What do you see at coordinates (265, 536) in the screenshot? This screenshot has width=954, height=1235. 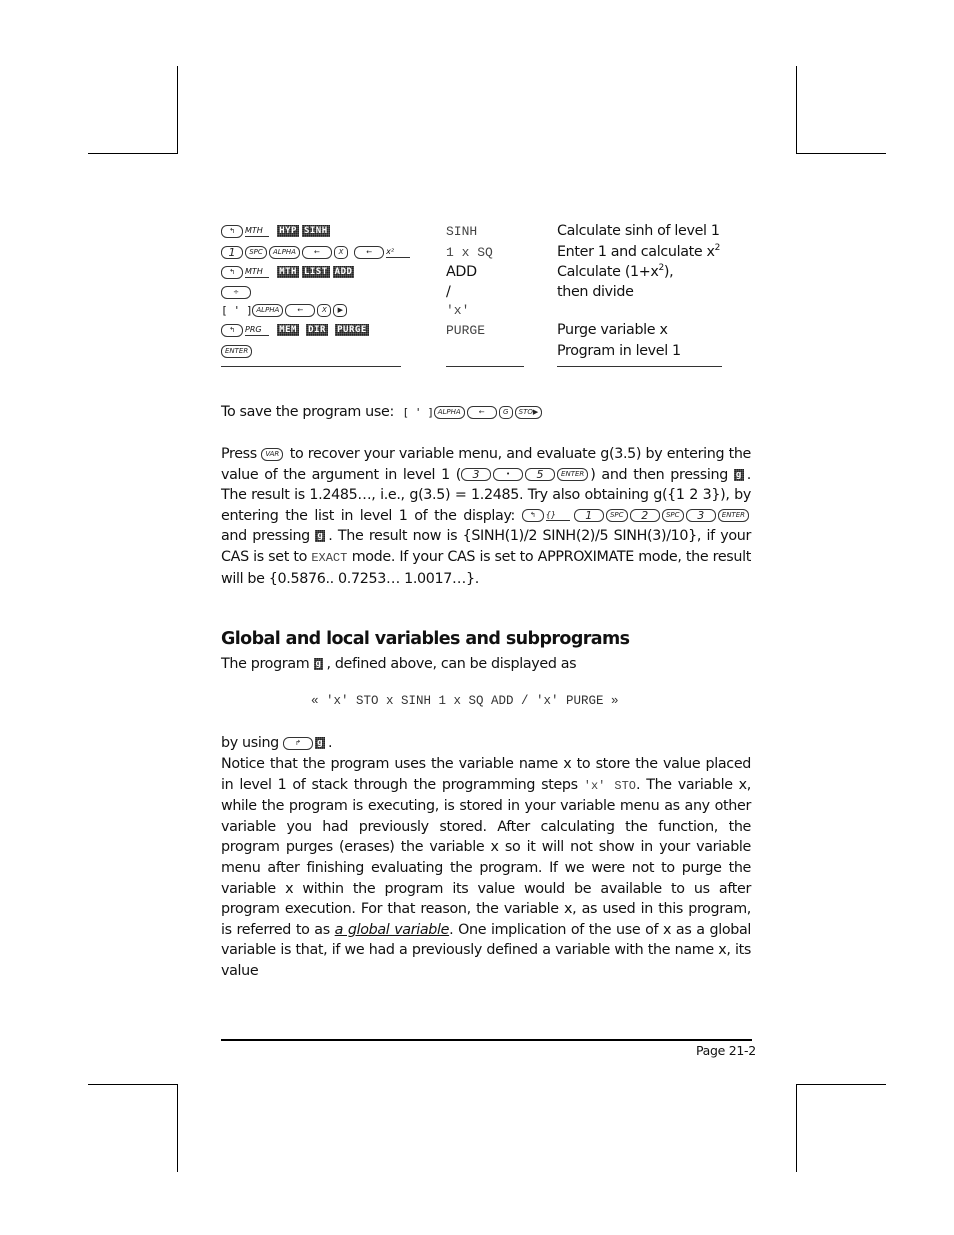 I see `text: and pressing` at bounding box center [265, 536].